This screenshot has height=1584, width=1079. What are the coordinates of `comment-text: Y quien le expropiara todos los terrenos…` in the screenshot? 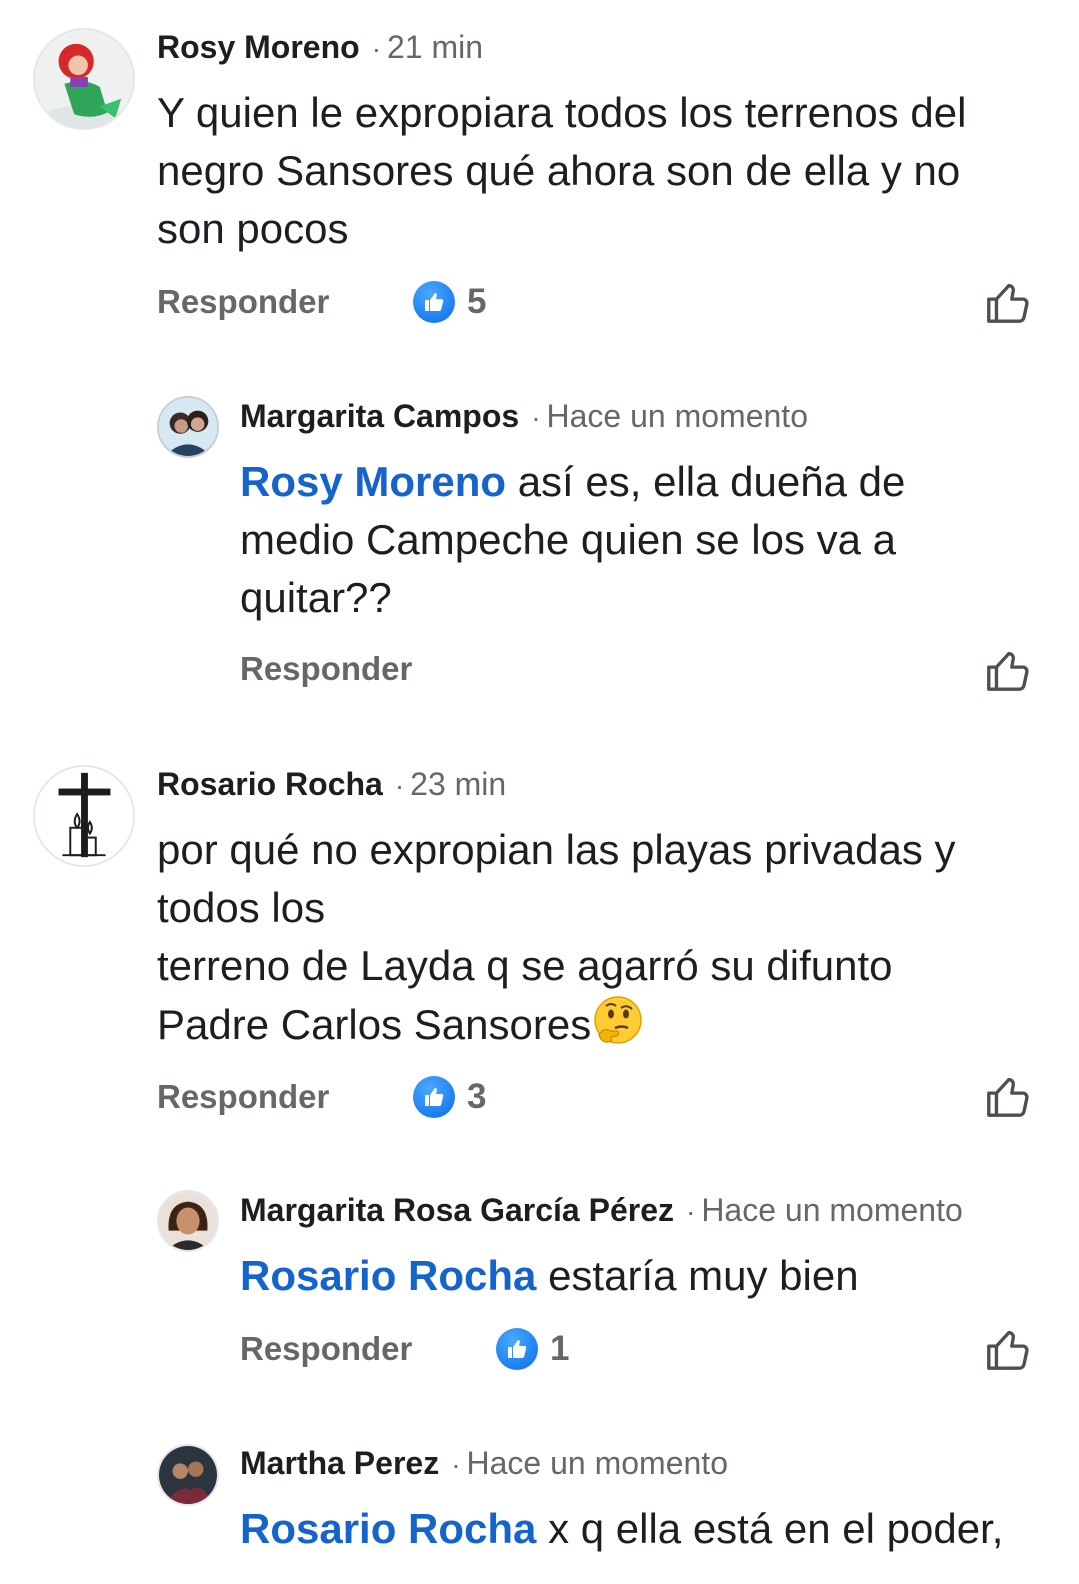 It's located at (562, 170).